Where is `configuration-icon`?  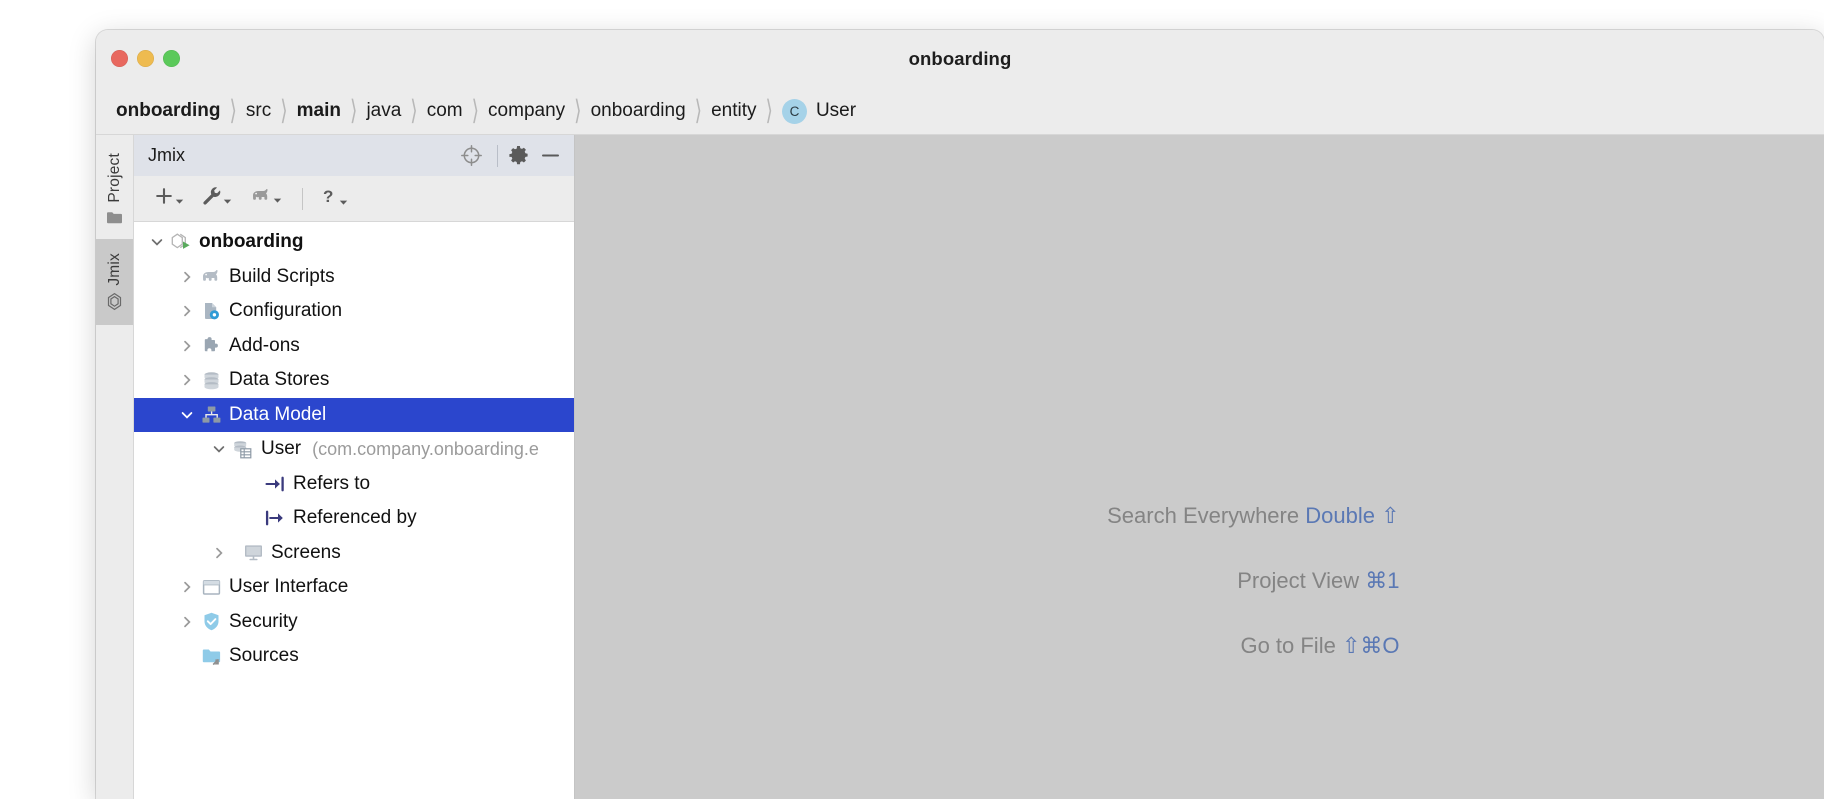
configuration-icon is located at coordinates (211, 311).